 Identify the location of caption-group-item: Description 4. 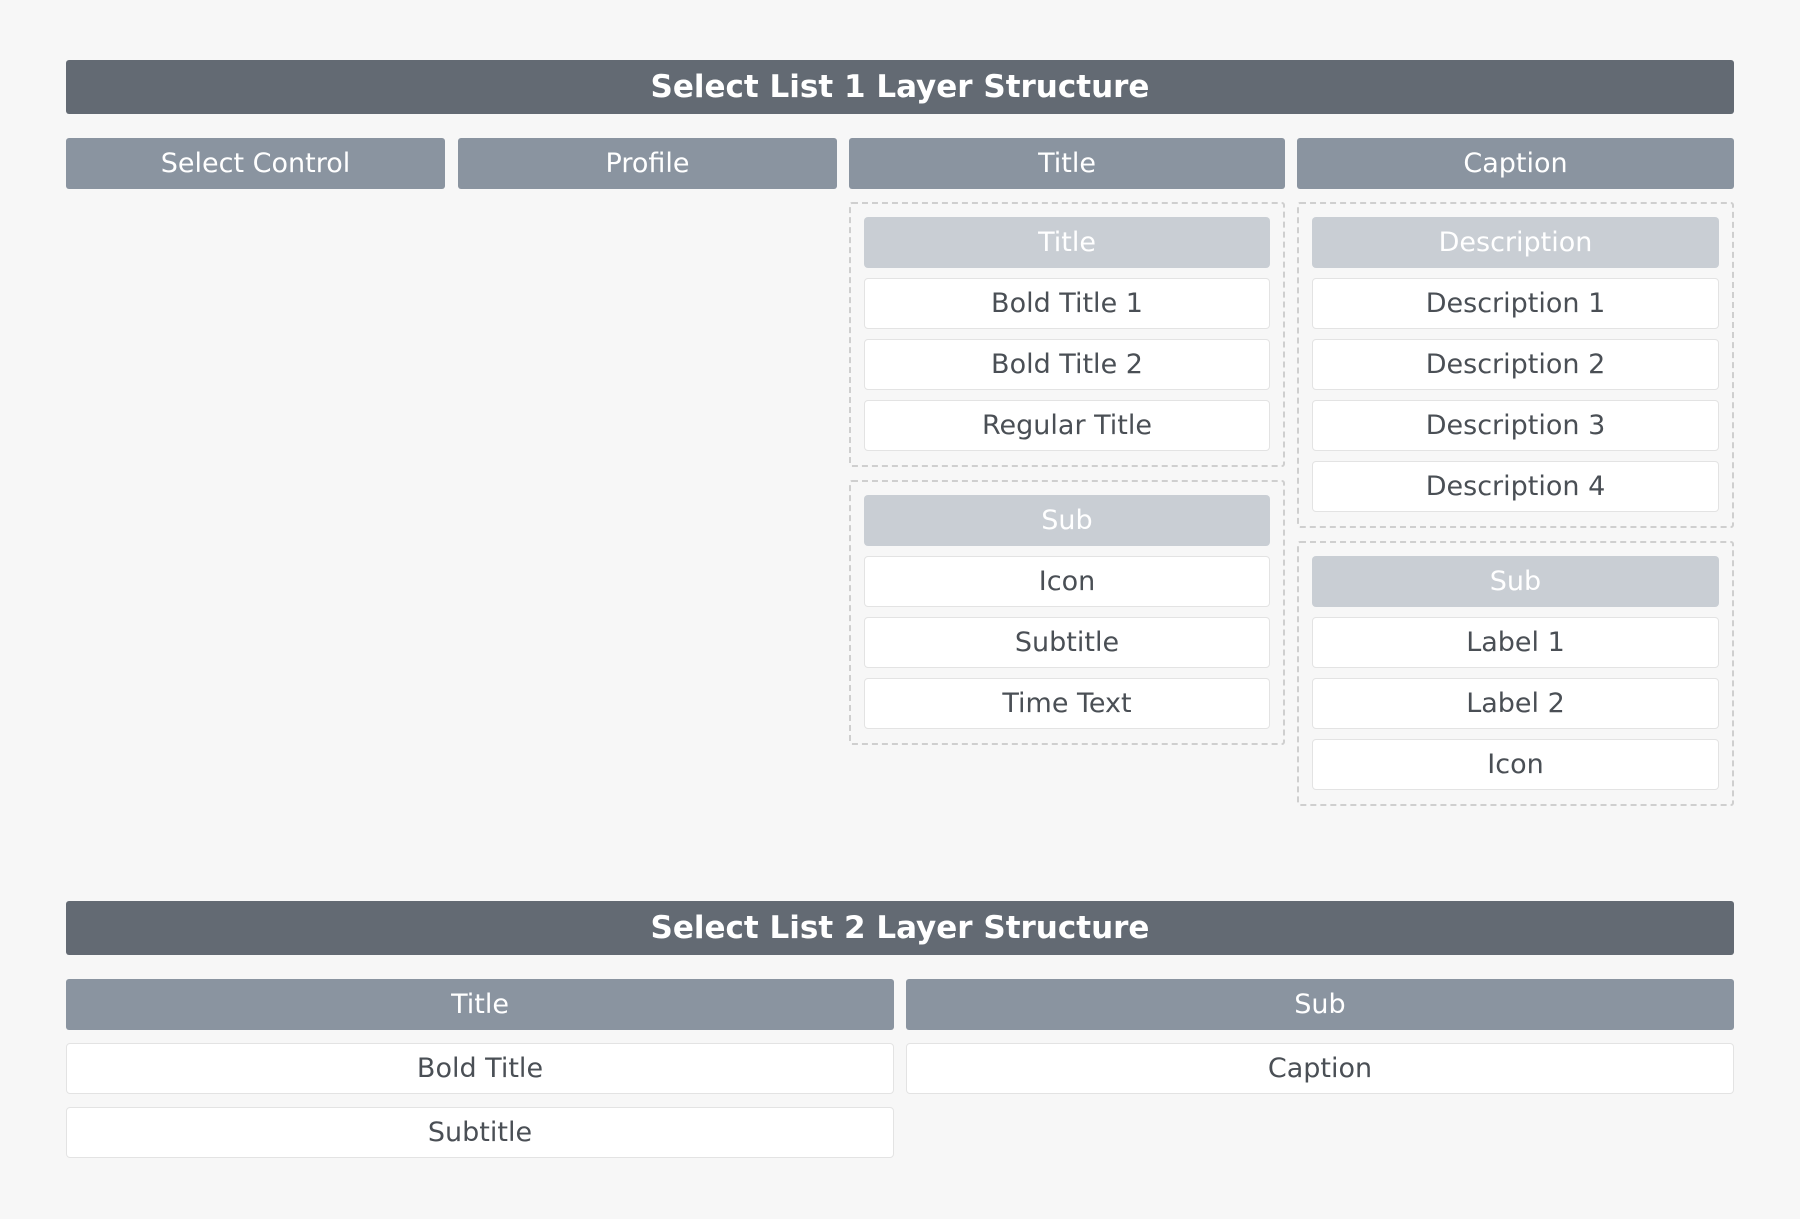
(1515, 486).